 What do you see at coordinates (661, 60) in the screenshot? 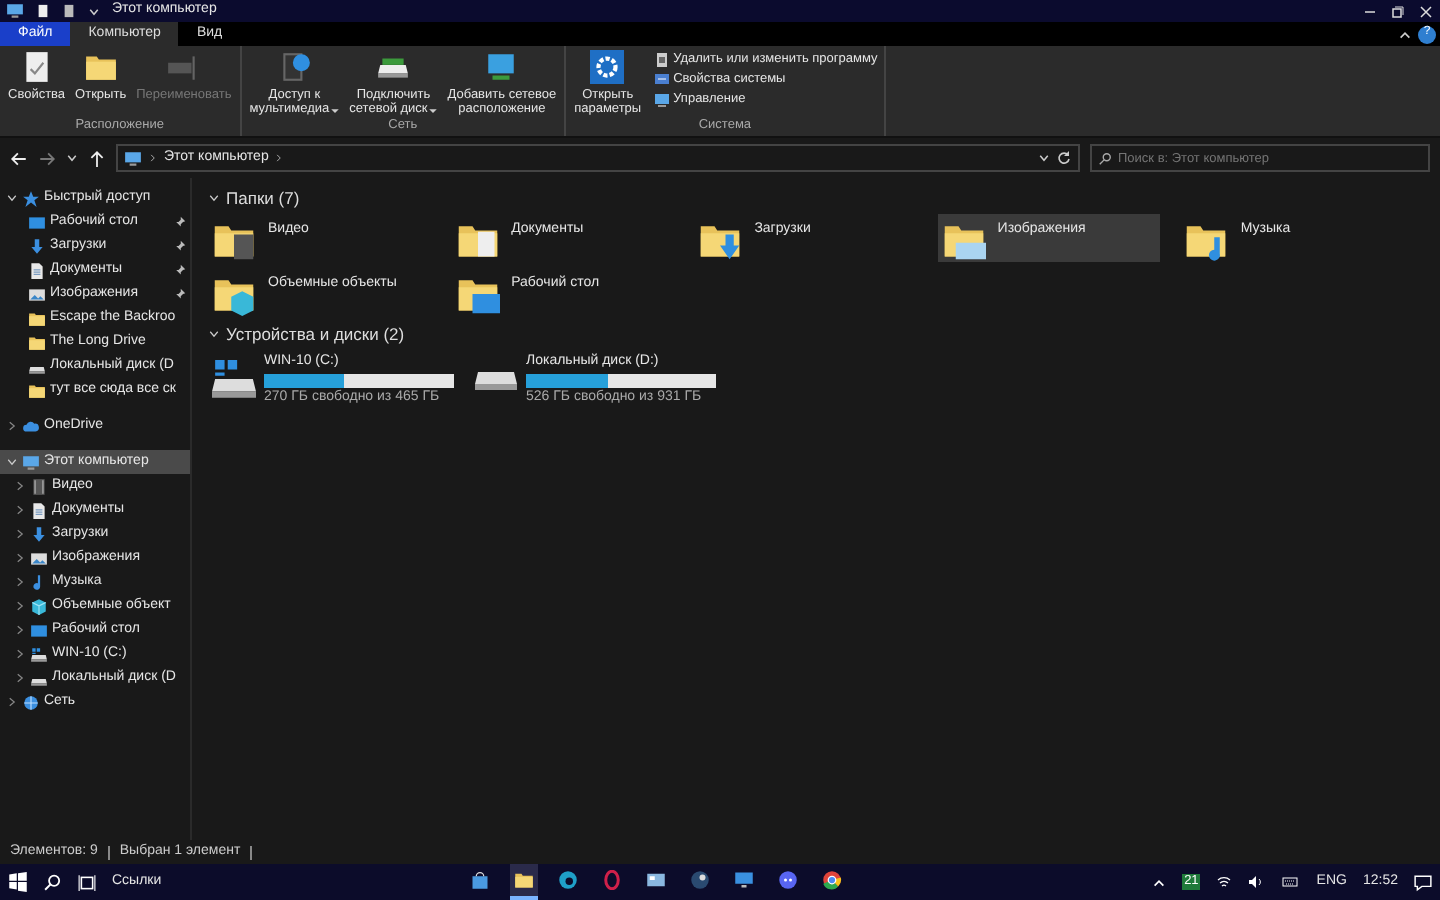
I see `uninstall-icon` at bounding box center [661, 60].